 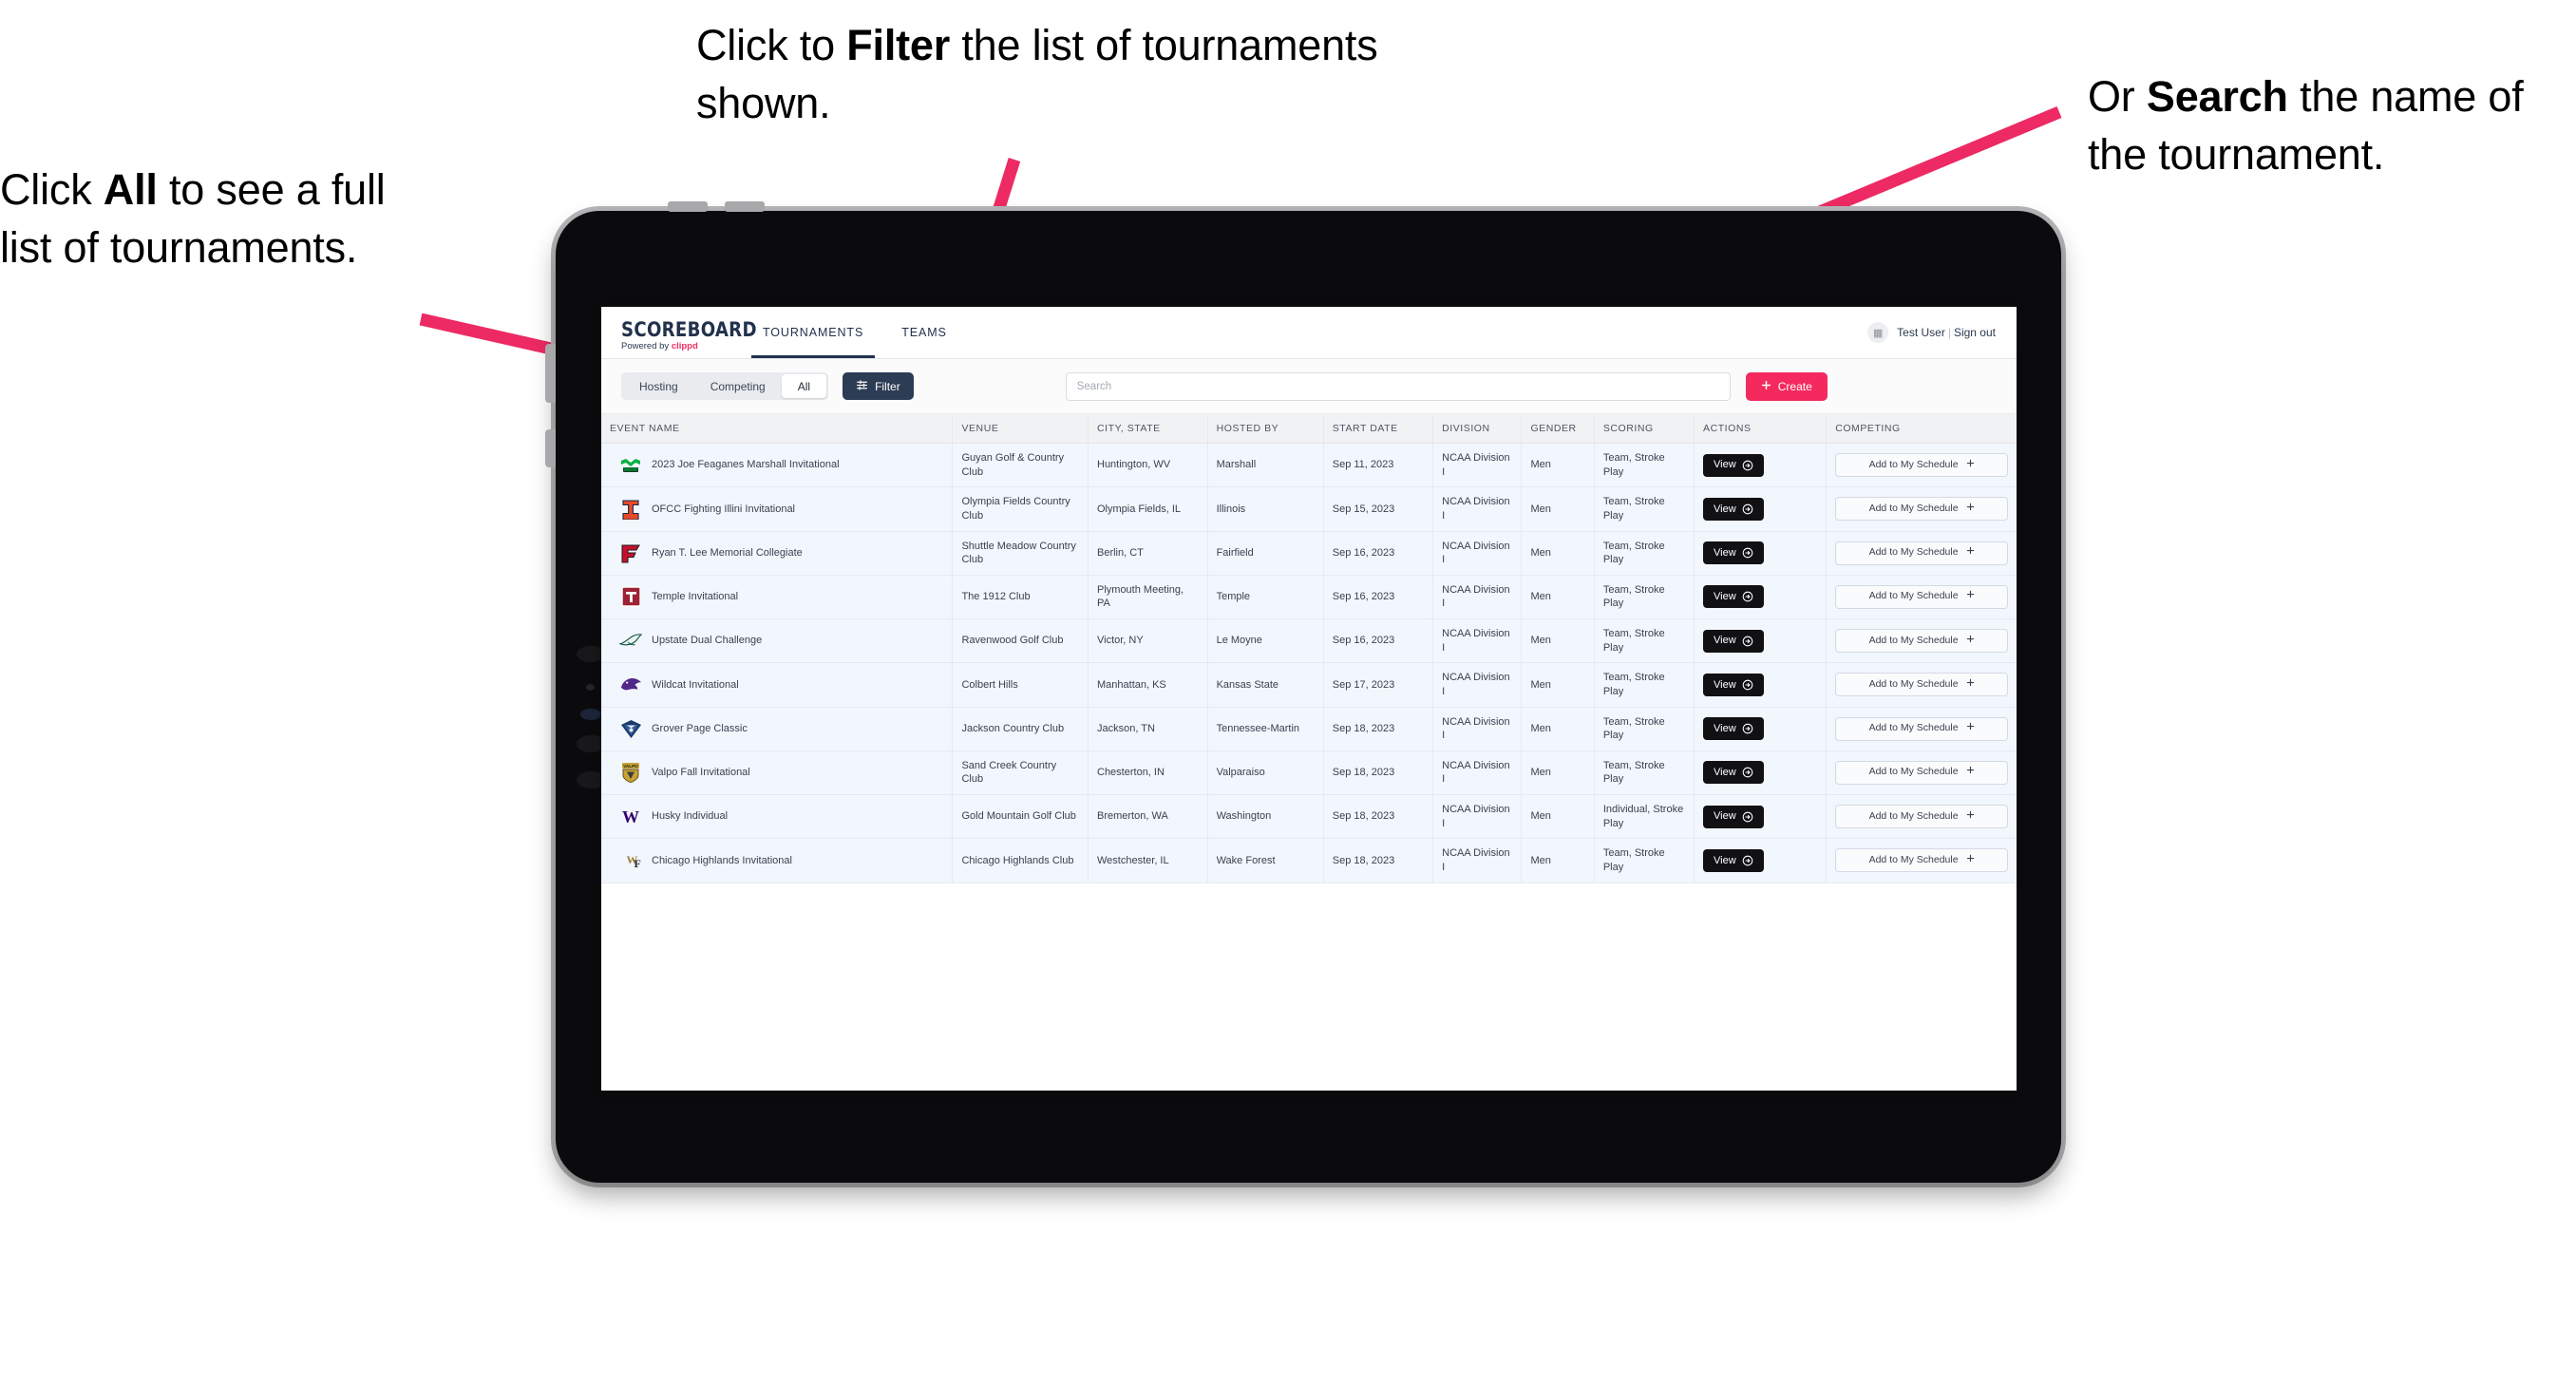 I want to click on cell-hosted-by: Le Moyne, so click(x=1265, y=641).